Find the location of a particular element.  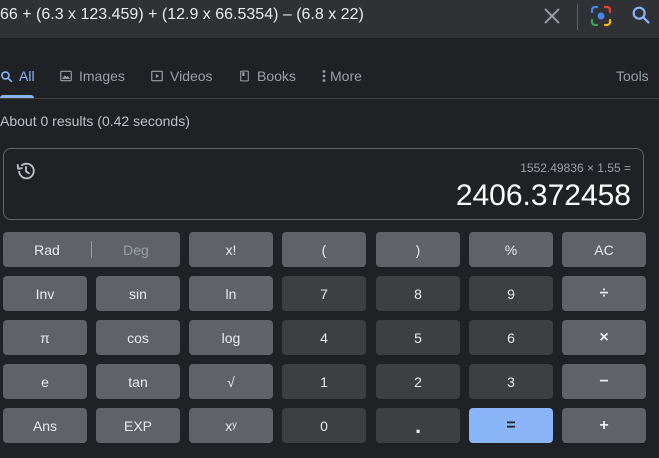

image-icon is located at coordinates (66, 76).